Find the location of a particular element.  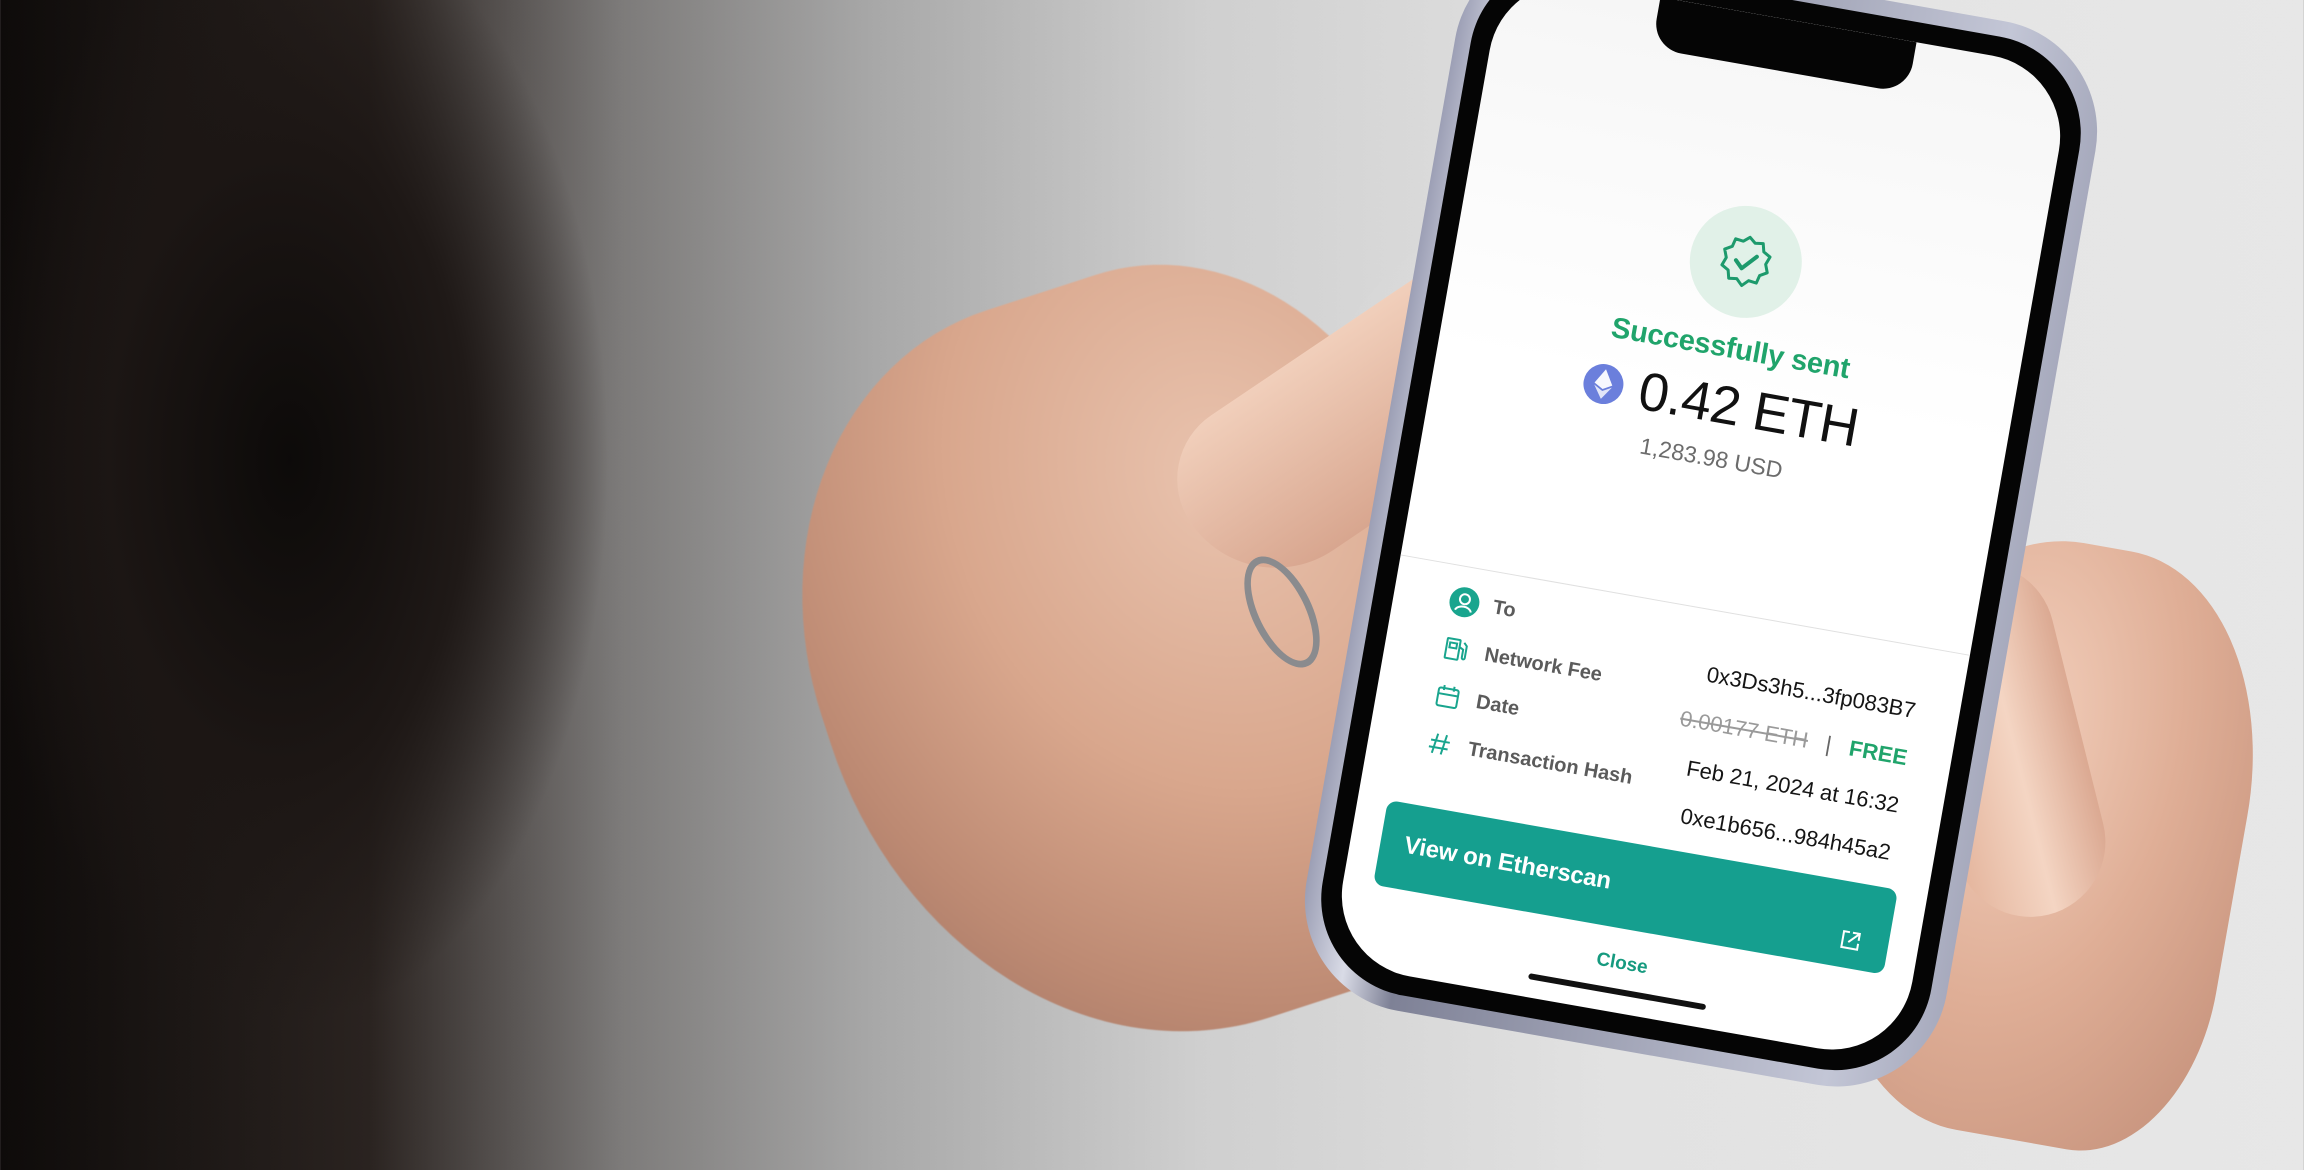

ethereum-icon is located at coordinates (1603, 384).